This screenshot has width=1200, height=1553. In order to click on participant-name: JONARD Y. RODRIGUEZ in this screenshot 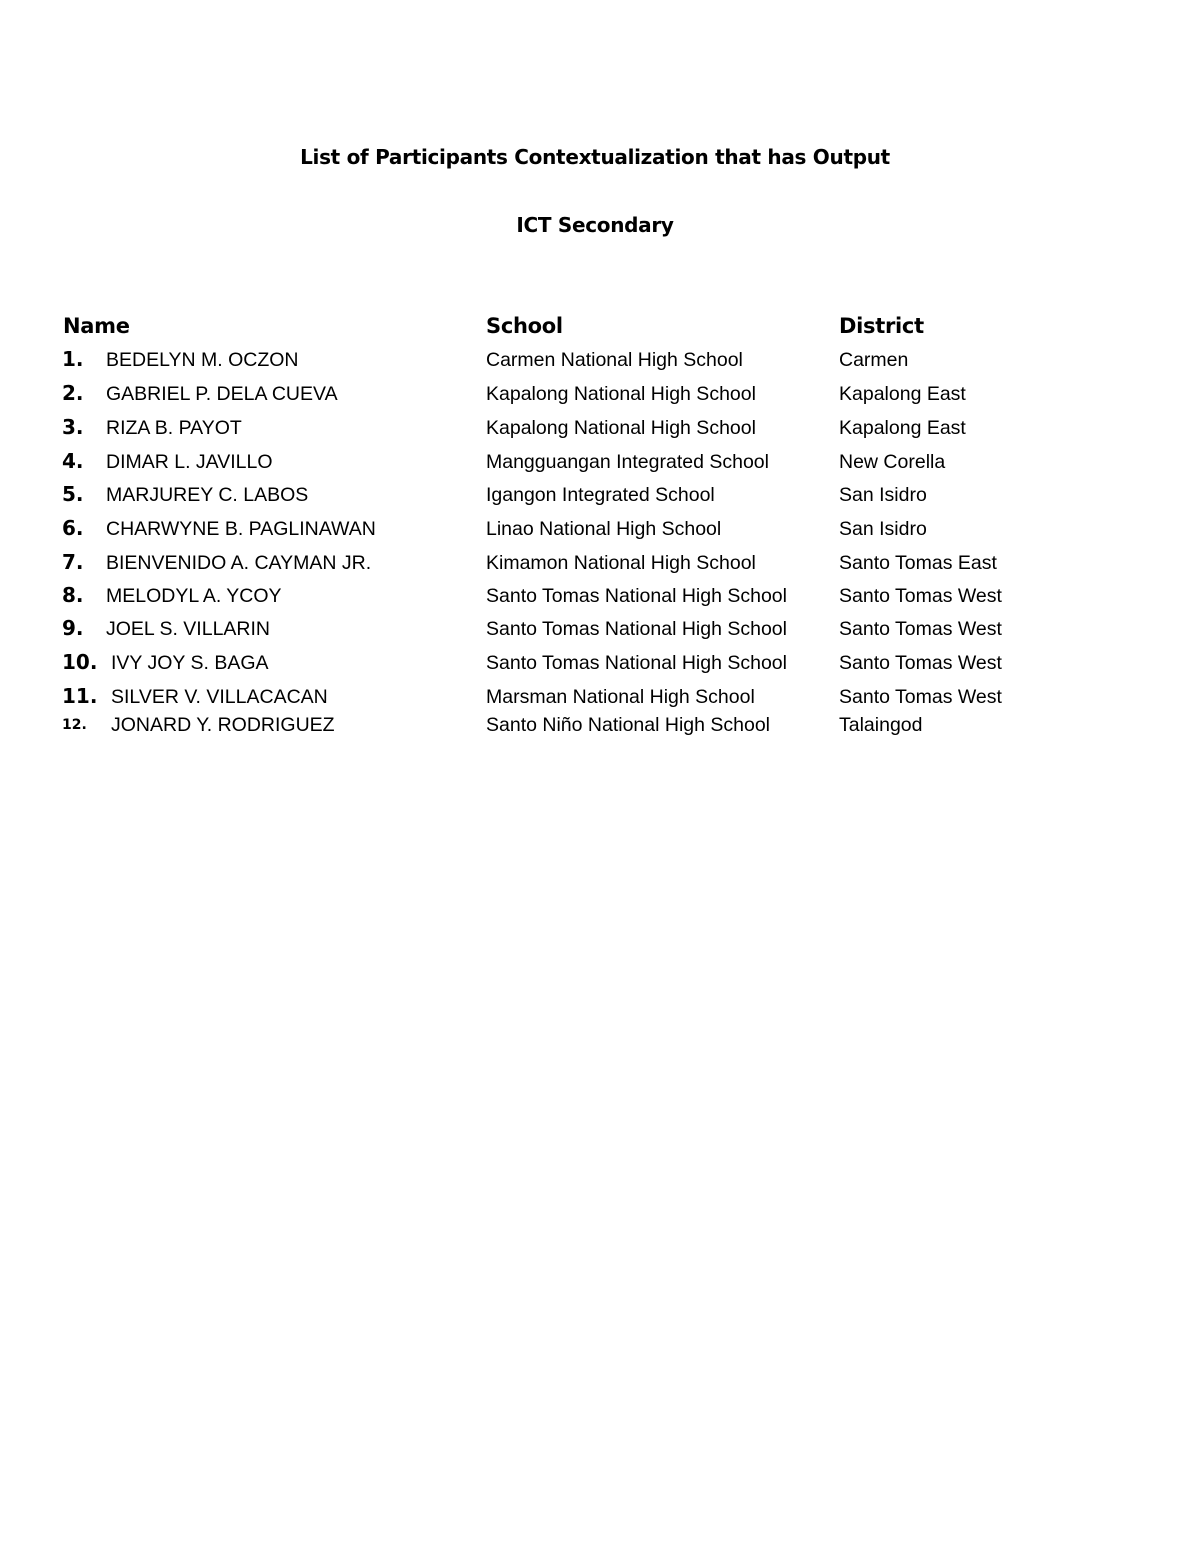, I will do `click(223, 725)`.